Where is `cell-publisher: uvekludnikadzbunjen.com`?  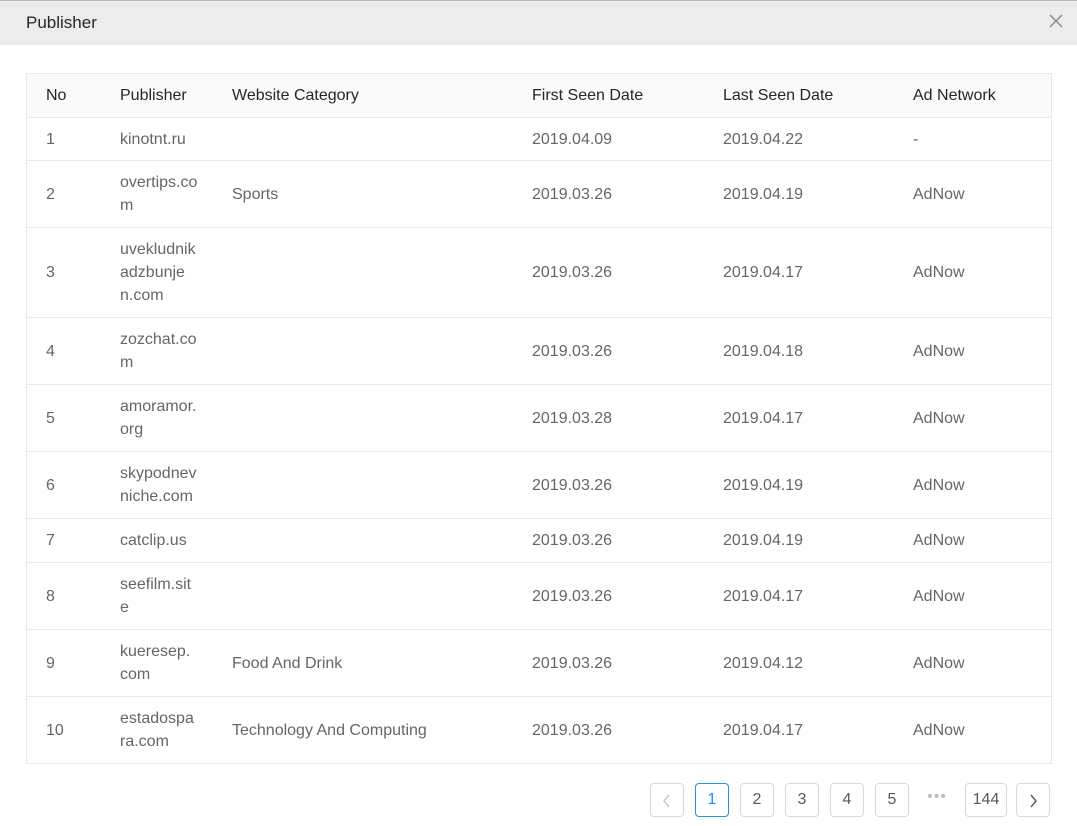 cell-publisher: uvekludnikadzbunjen.com is located at coordinates (176, 272).